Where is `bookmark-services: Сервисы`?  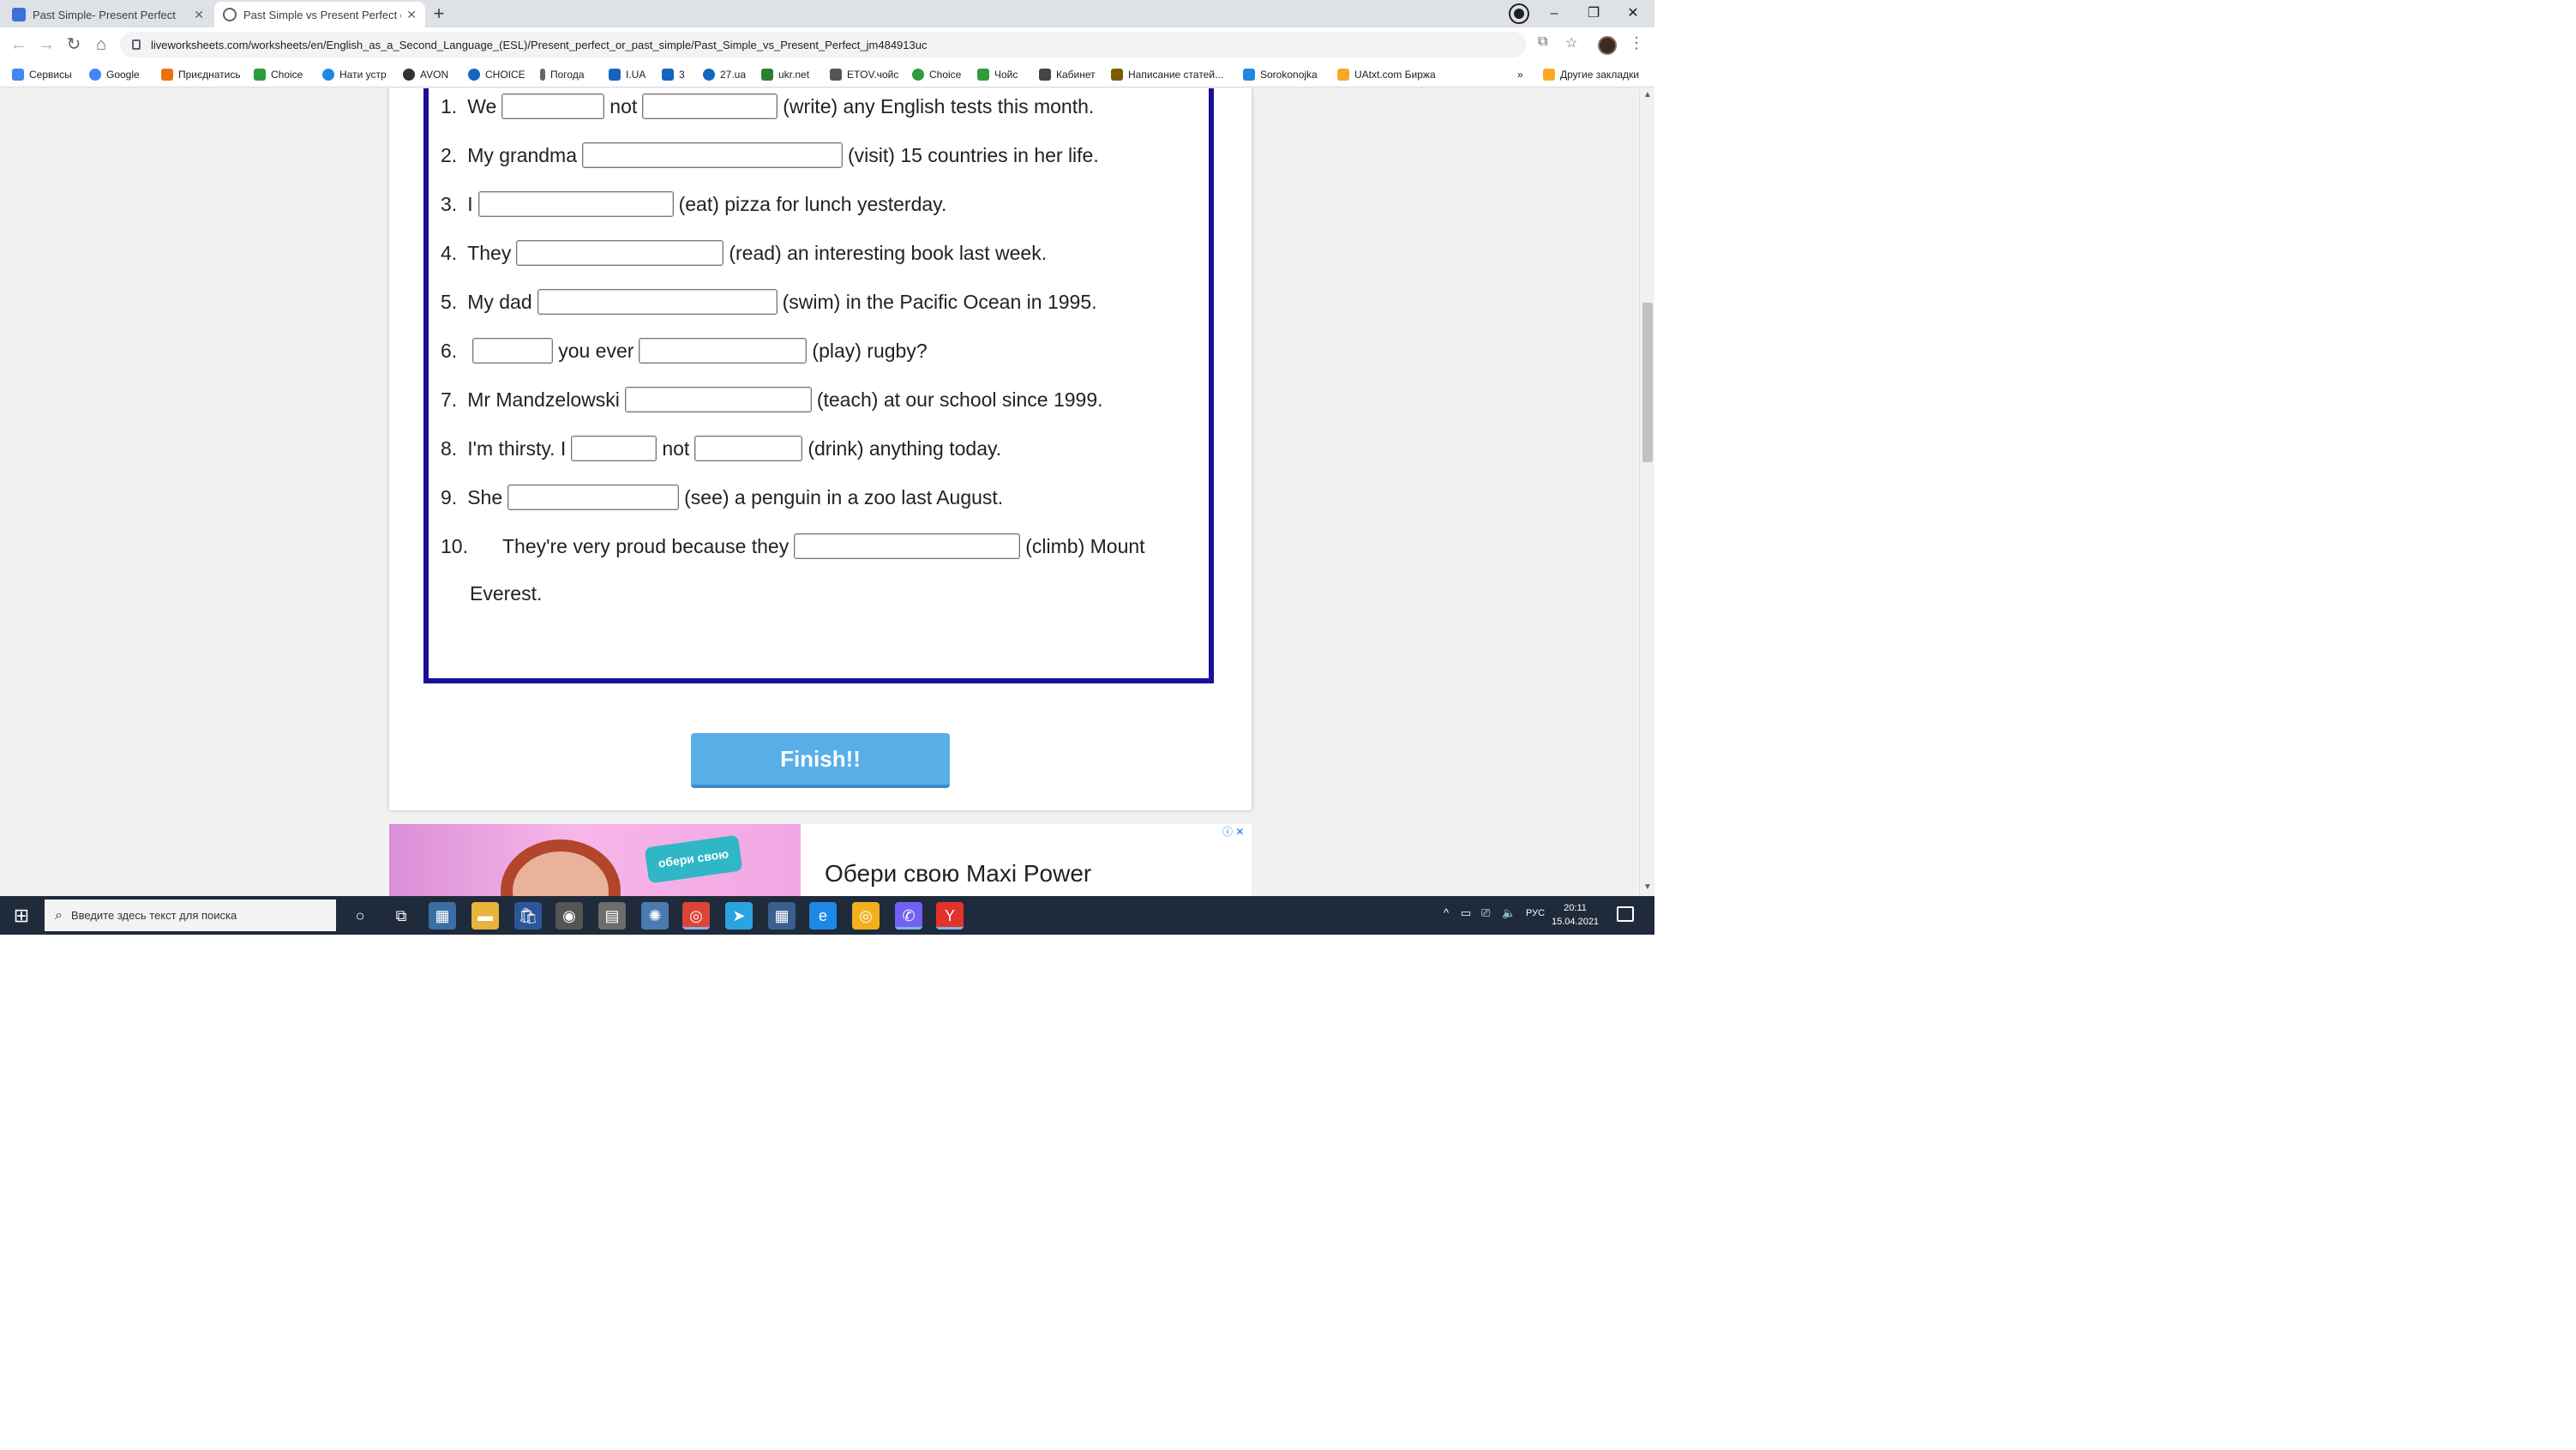 bookmark-services: Сервисы is located at coordinates (42, 74).